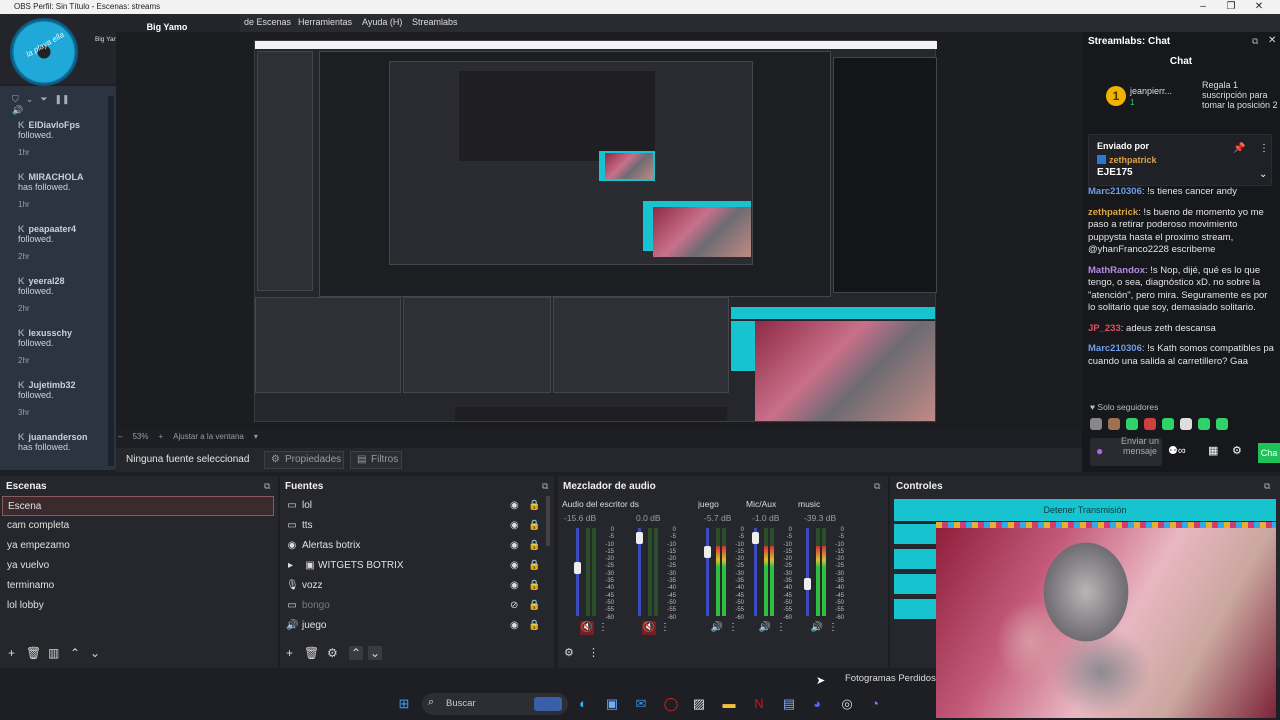 This screenshot has height=720, width=1280. What do you see at coordinates (356, 653) in the screenshot?
I see `up-icon: ⌃` at bounding box center [356, 653].